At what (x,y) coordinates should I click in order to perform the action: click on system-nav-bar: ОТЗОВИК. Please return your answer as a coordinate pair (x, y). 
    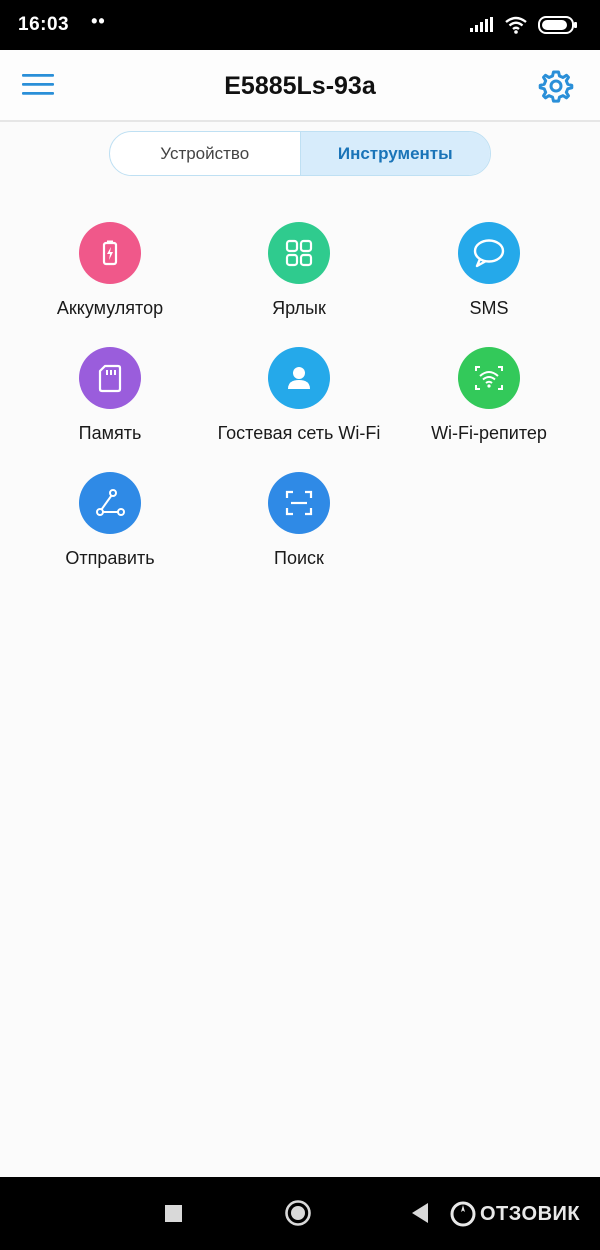
    Looking at the image, I should click on (300, 1213).